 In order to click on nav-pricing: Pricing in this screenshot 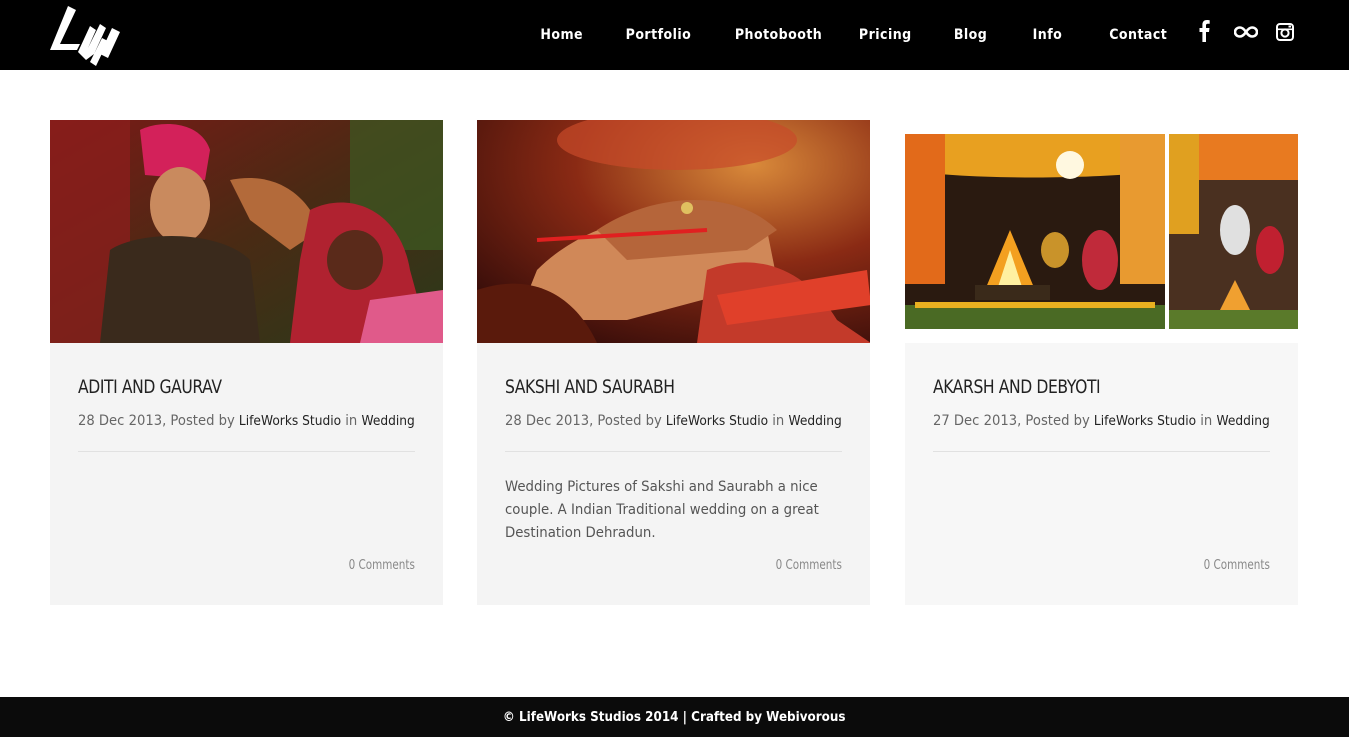, I will do `click(885, 35)`.